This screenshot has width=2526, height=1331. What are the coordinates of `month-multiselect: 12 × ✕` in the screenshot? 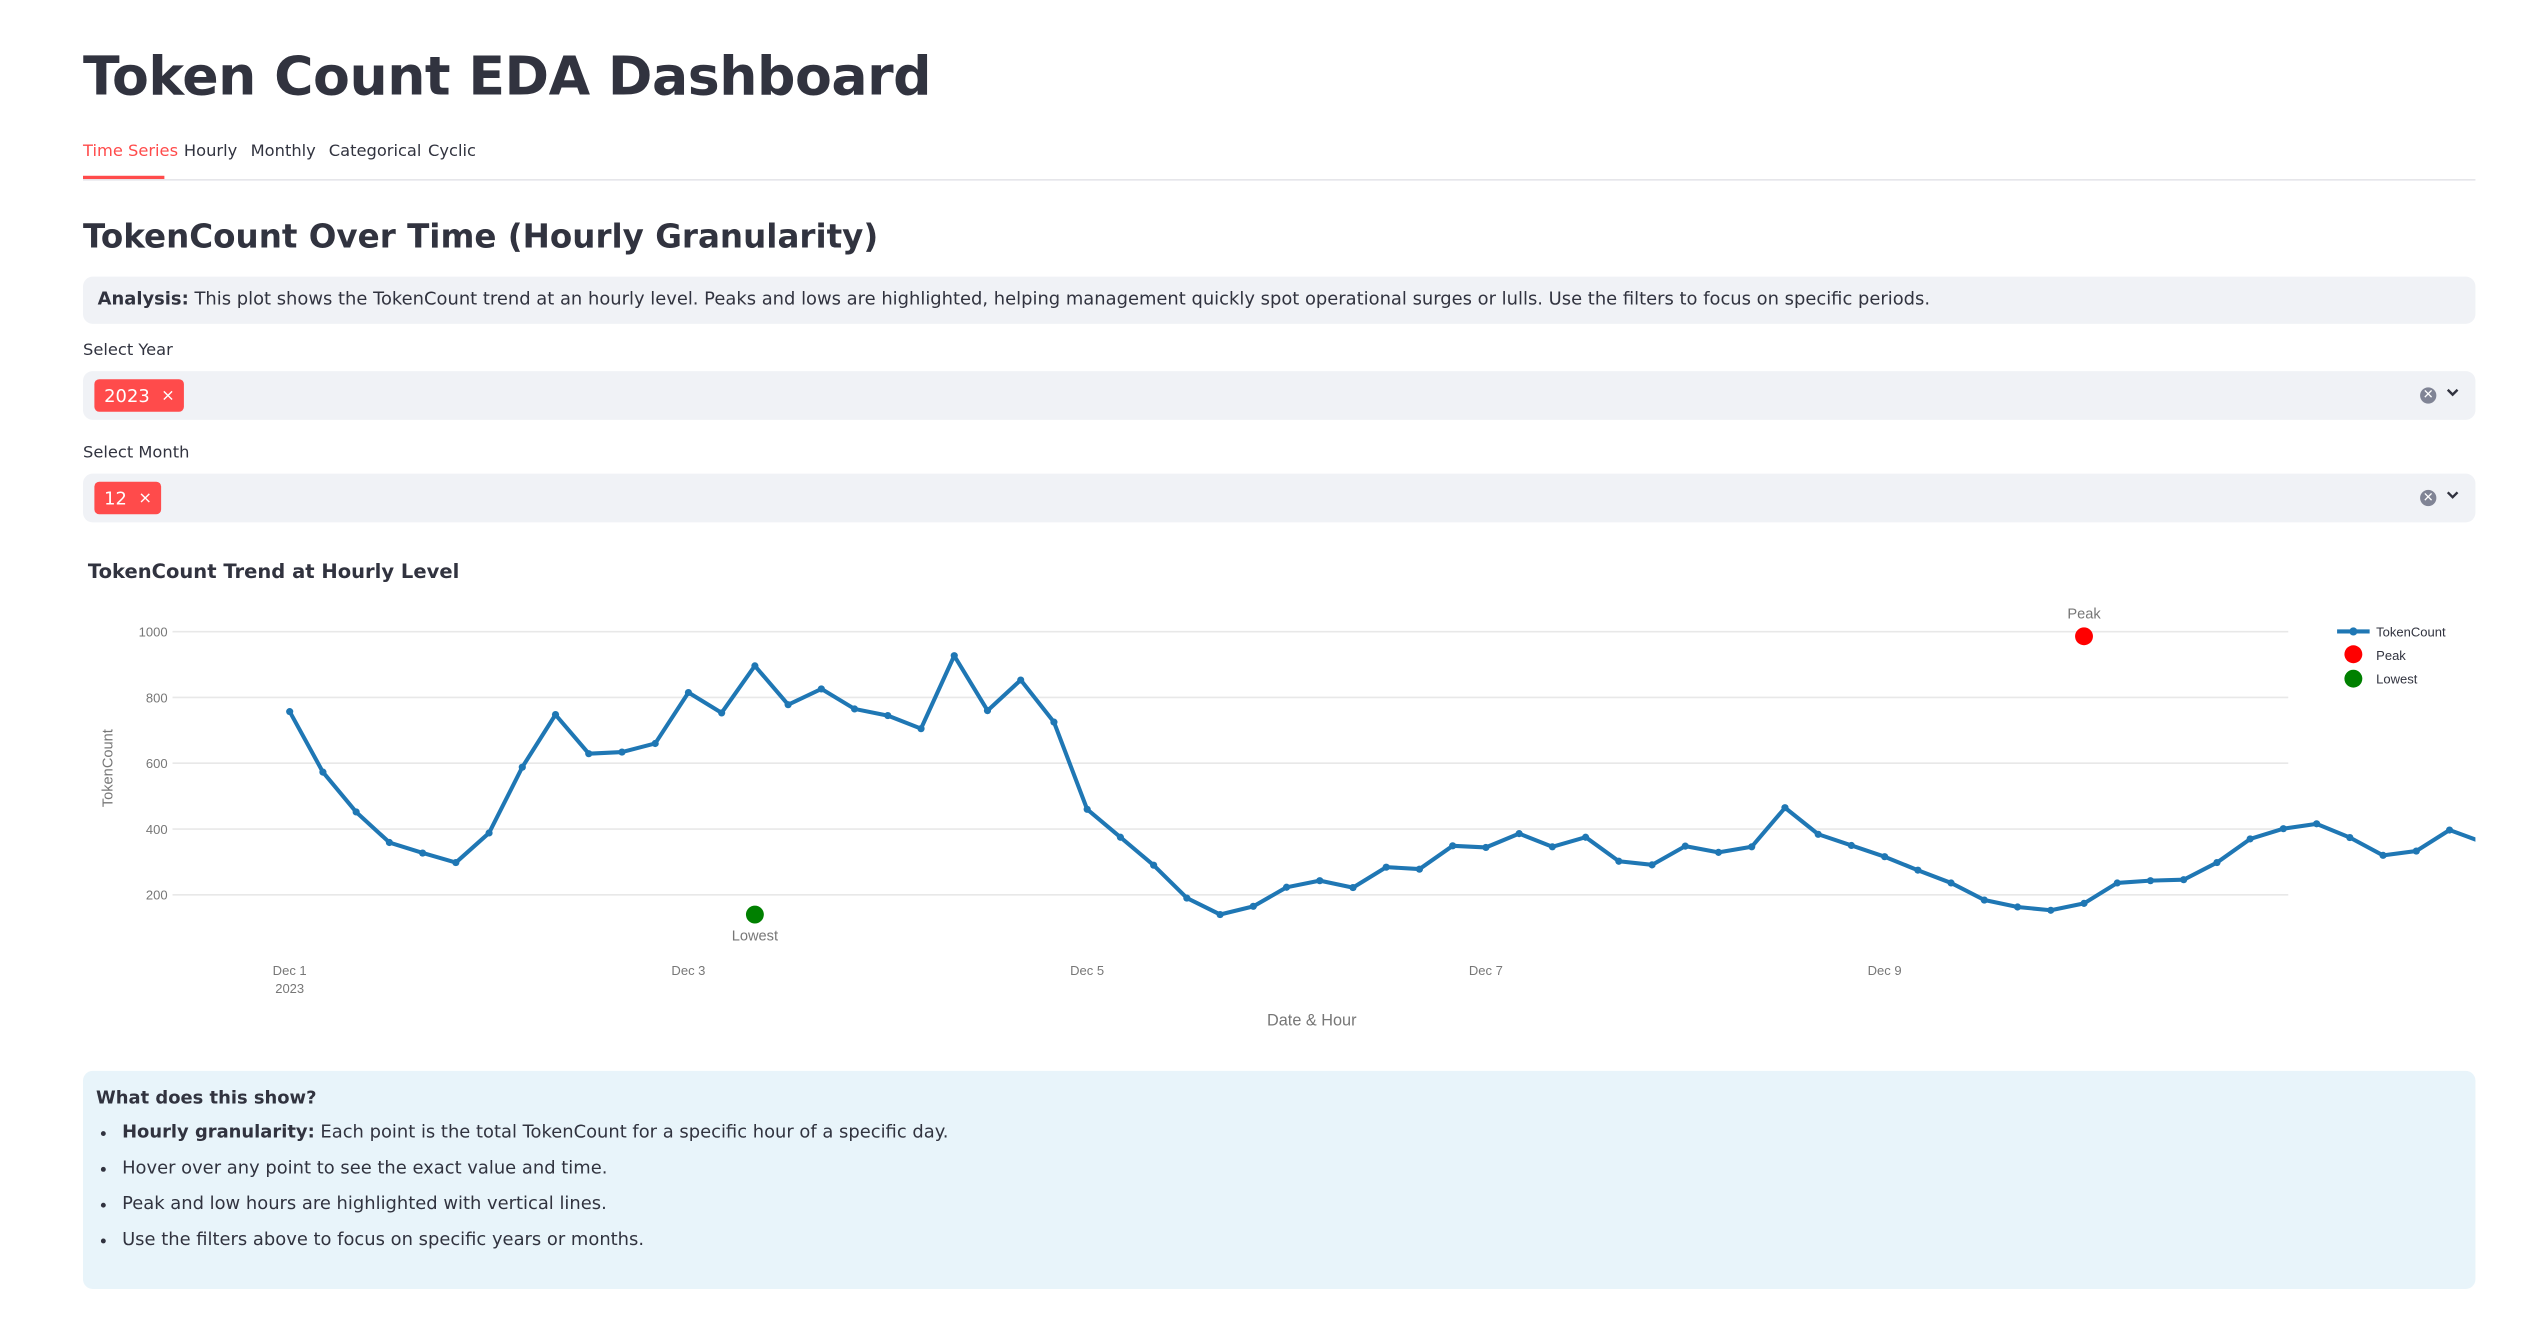 It's located at (1279, 498).